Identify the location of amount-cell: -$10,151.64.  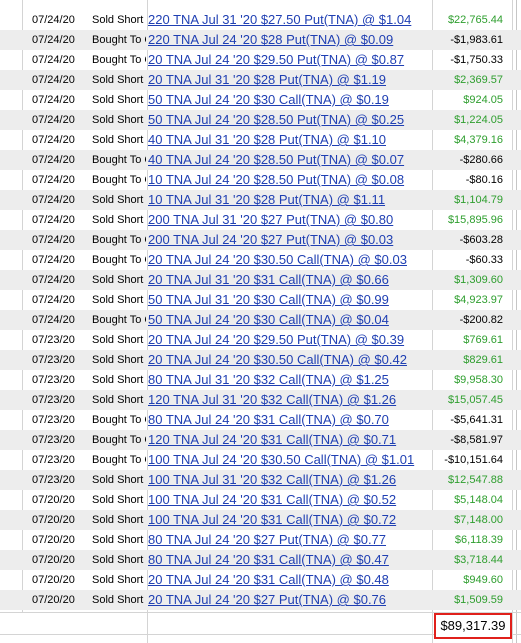
(463, 460).